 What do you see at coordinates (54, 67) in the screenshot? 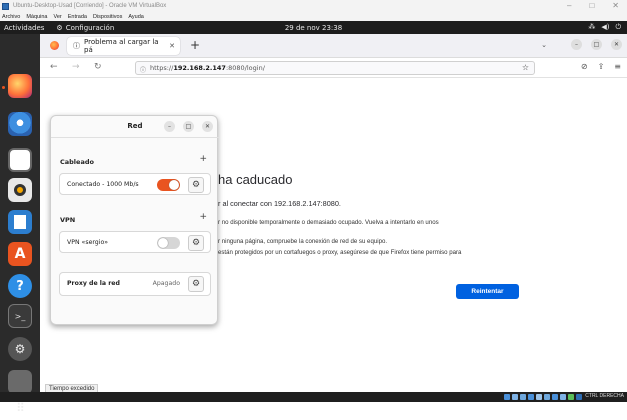
I see `back-icon: ←` at bounding box center [54, 67].